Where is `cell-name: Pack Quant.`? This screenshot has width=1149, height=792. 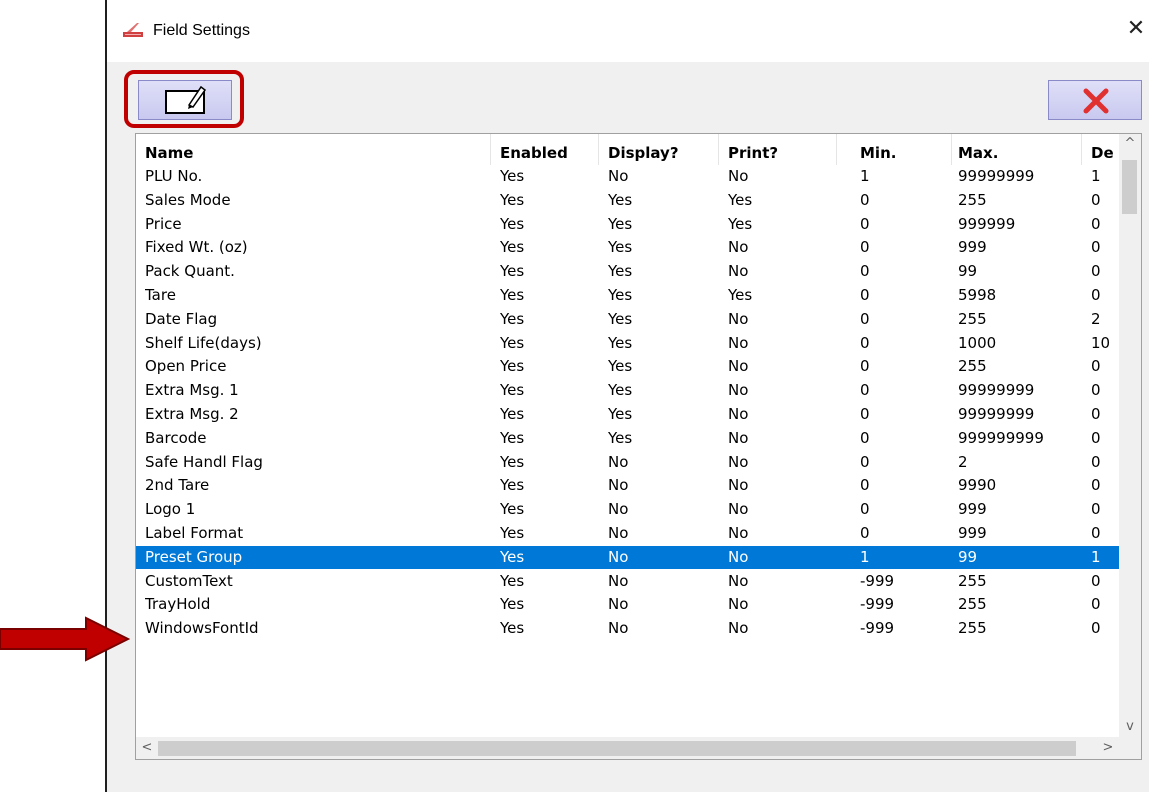 cell-name: Pack Quant. is located at coordinates (190, 271).